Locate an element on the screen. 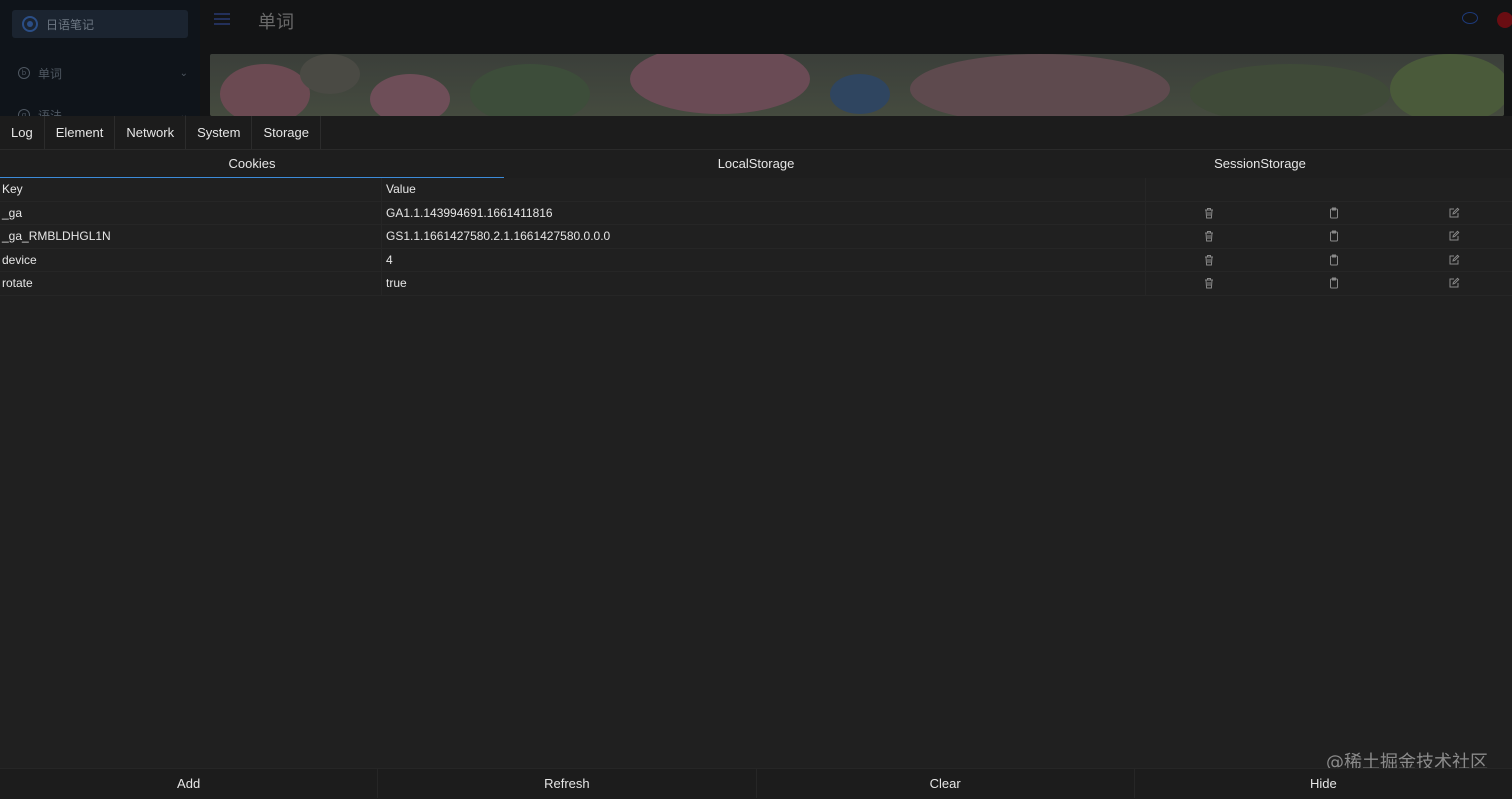  app-logo-icon is located at coordinates (30, 24).